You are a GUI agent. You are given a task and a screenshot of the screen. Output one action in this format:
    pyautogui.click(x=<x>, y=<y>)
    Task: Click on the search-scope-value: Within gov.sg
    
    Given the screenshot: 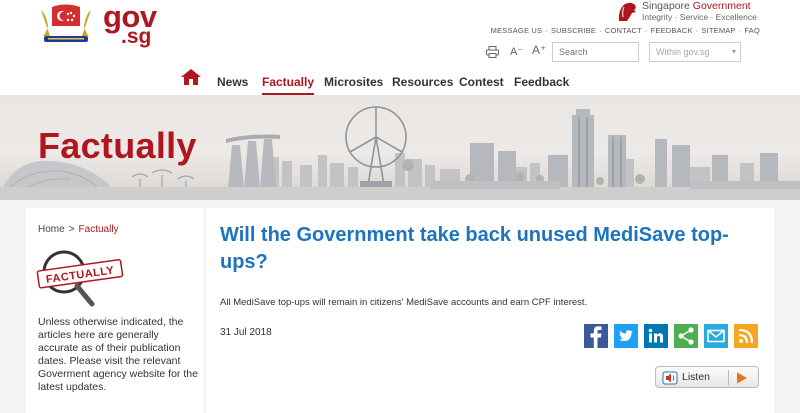 What is the action you would take?
    pyautogui.click(x=683, y=52)
    